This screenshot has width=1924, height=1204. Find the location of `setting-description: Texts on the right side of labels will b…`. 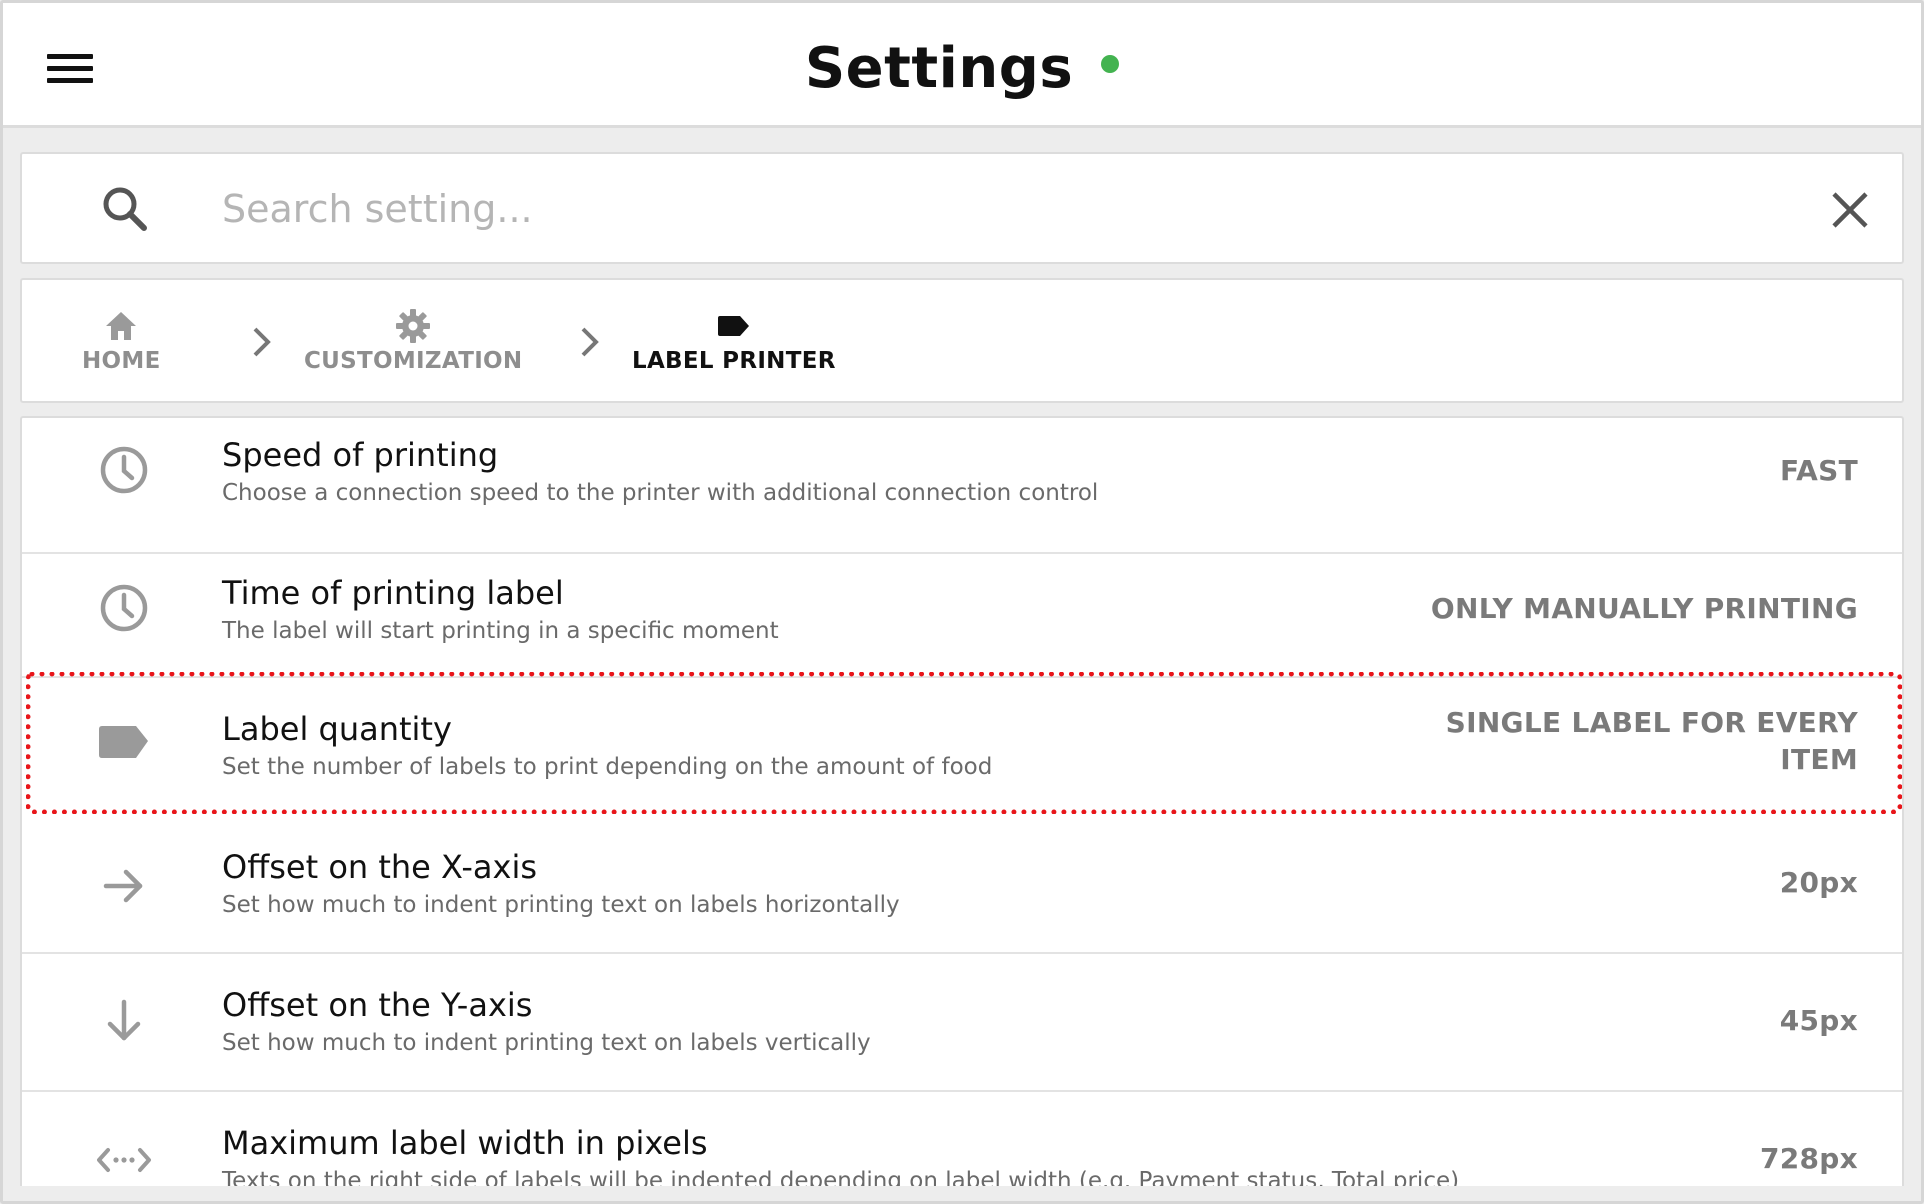

setting-description: Texts on the right side of labels will b… is located at coordinates (841, 1177).